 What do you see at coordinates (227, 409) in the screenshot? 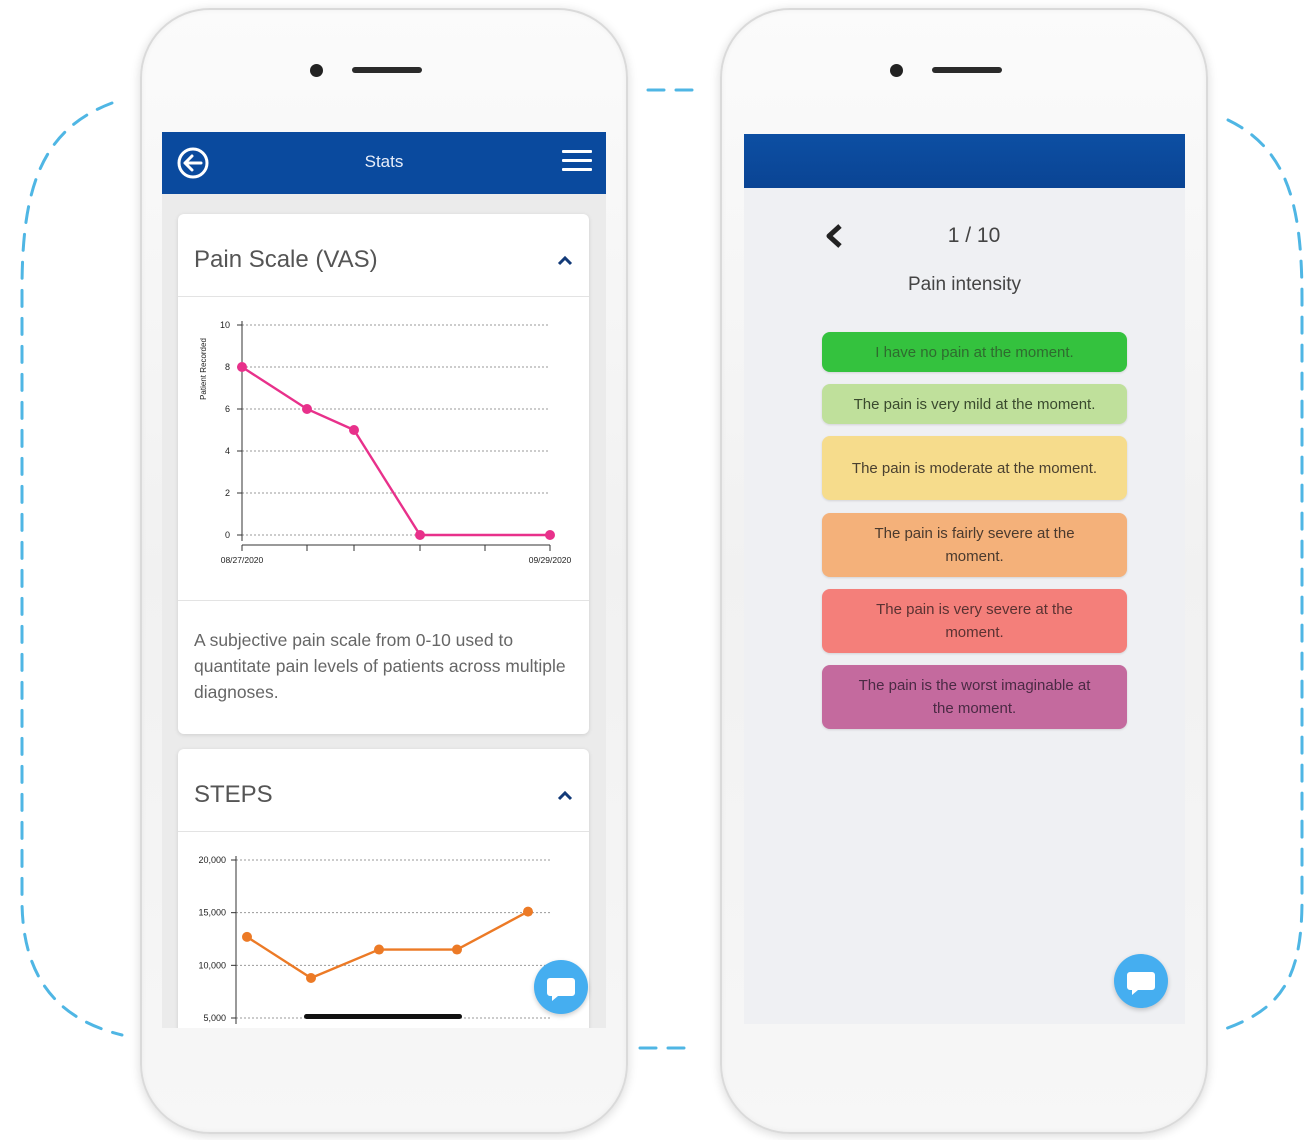
I see `y-tick-label: 6` at bounding box center [227, 409].